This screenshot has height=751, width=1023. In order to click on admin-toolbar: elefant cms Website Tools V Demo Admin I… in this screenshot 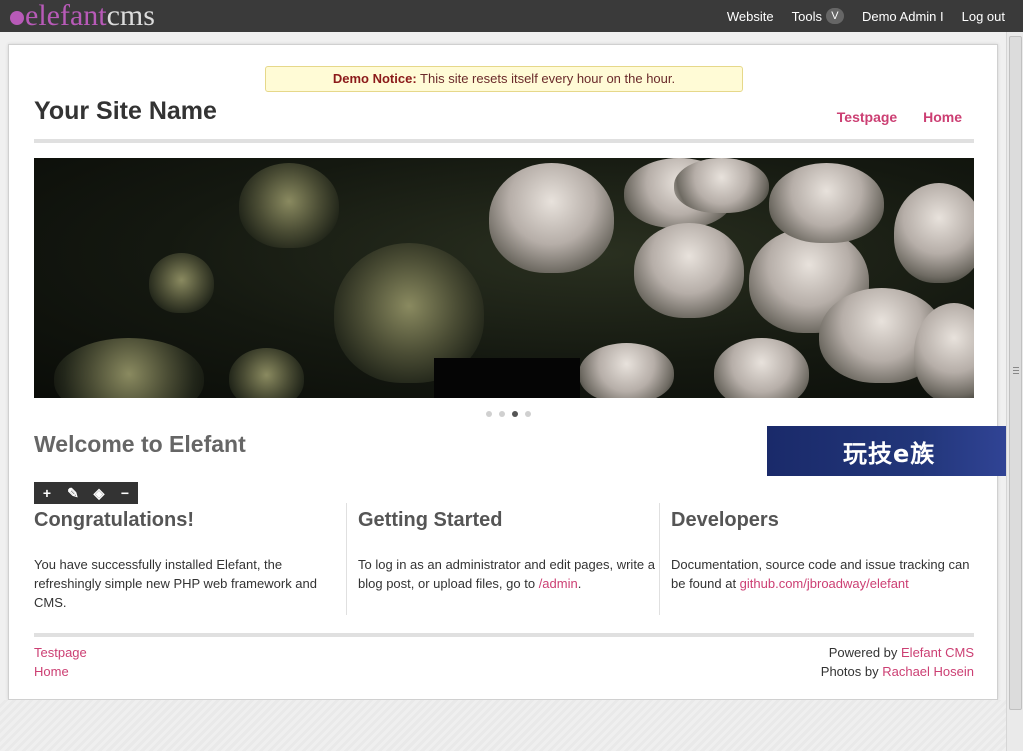, I will do `click(511, 16)`.